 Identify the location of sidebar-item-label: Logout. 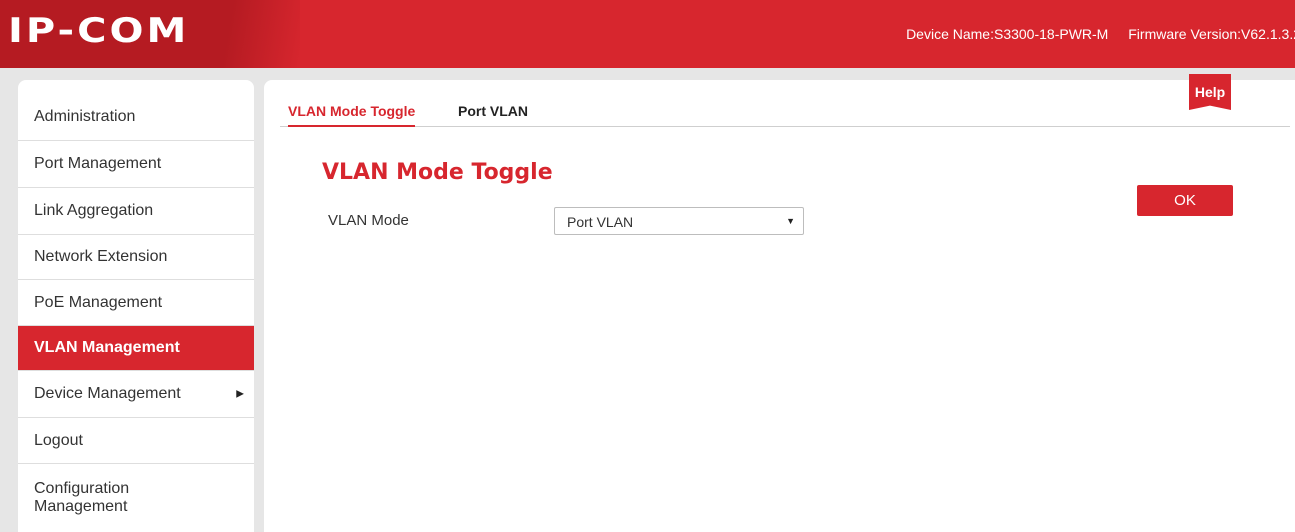
(58, 440).